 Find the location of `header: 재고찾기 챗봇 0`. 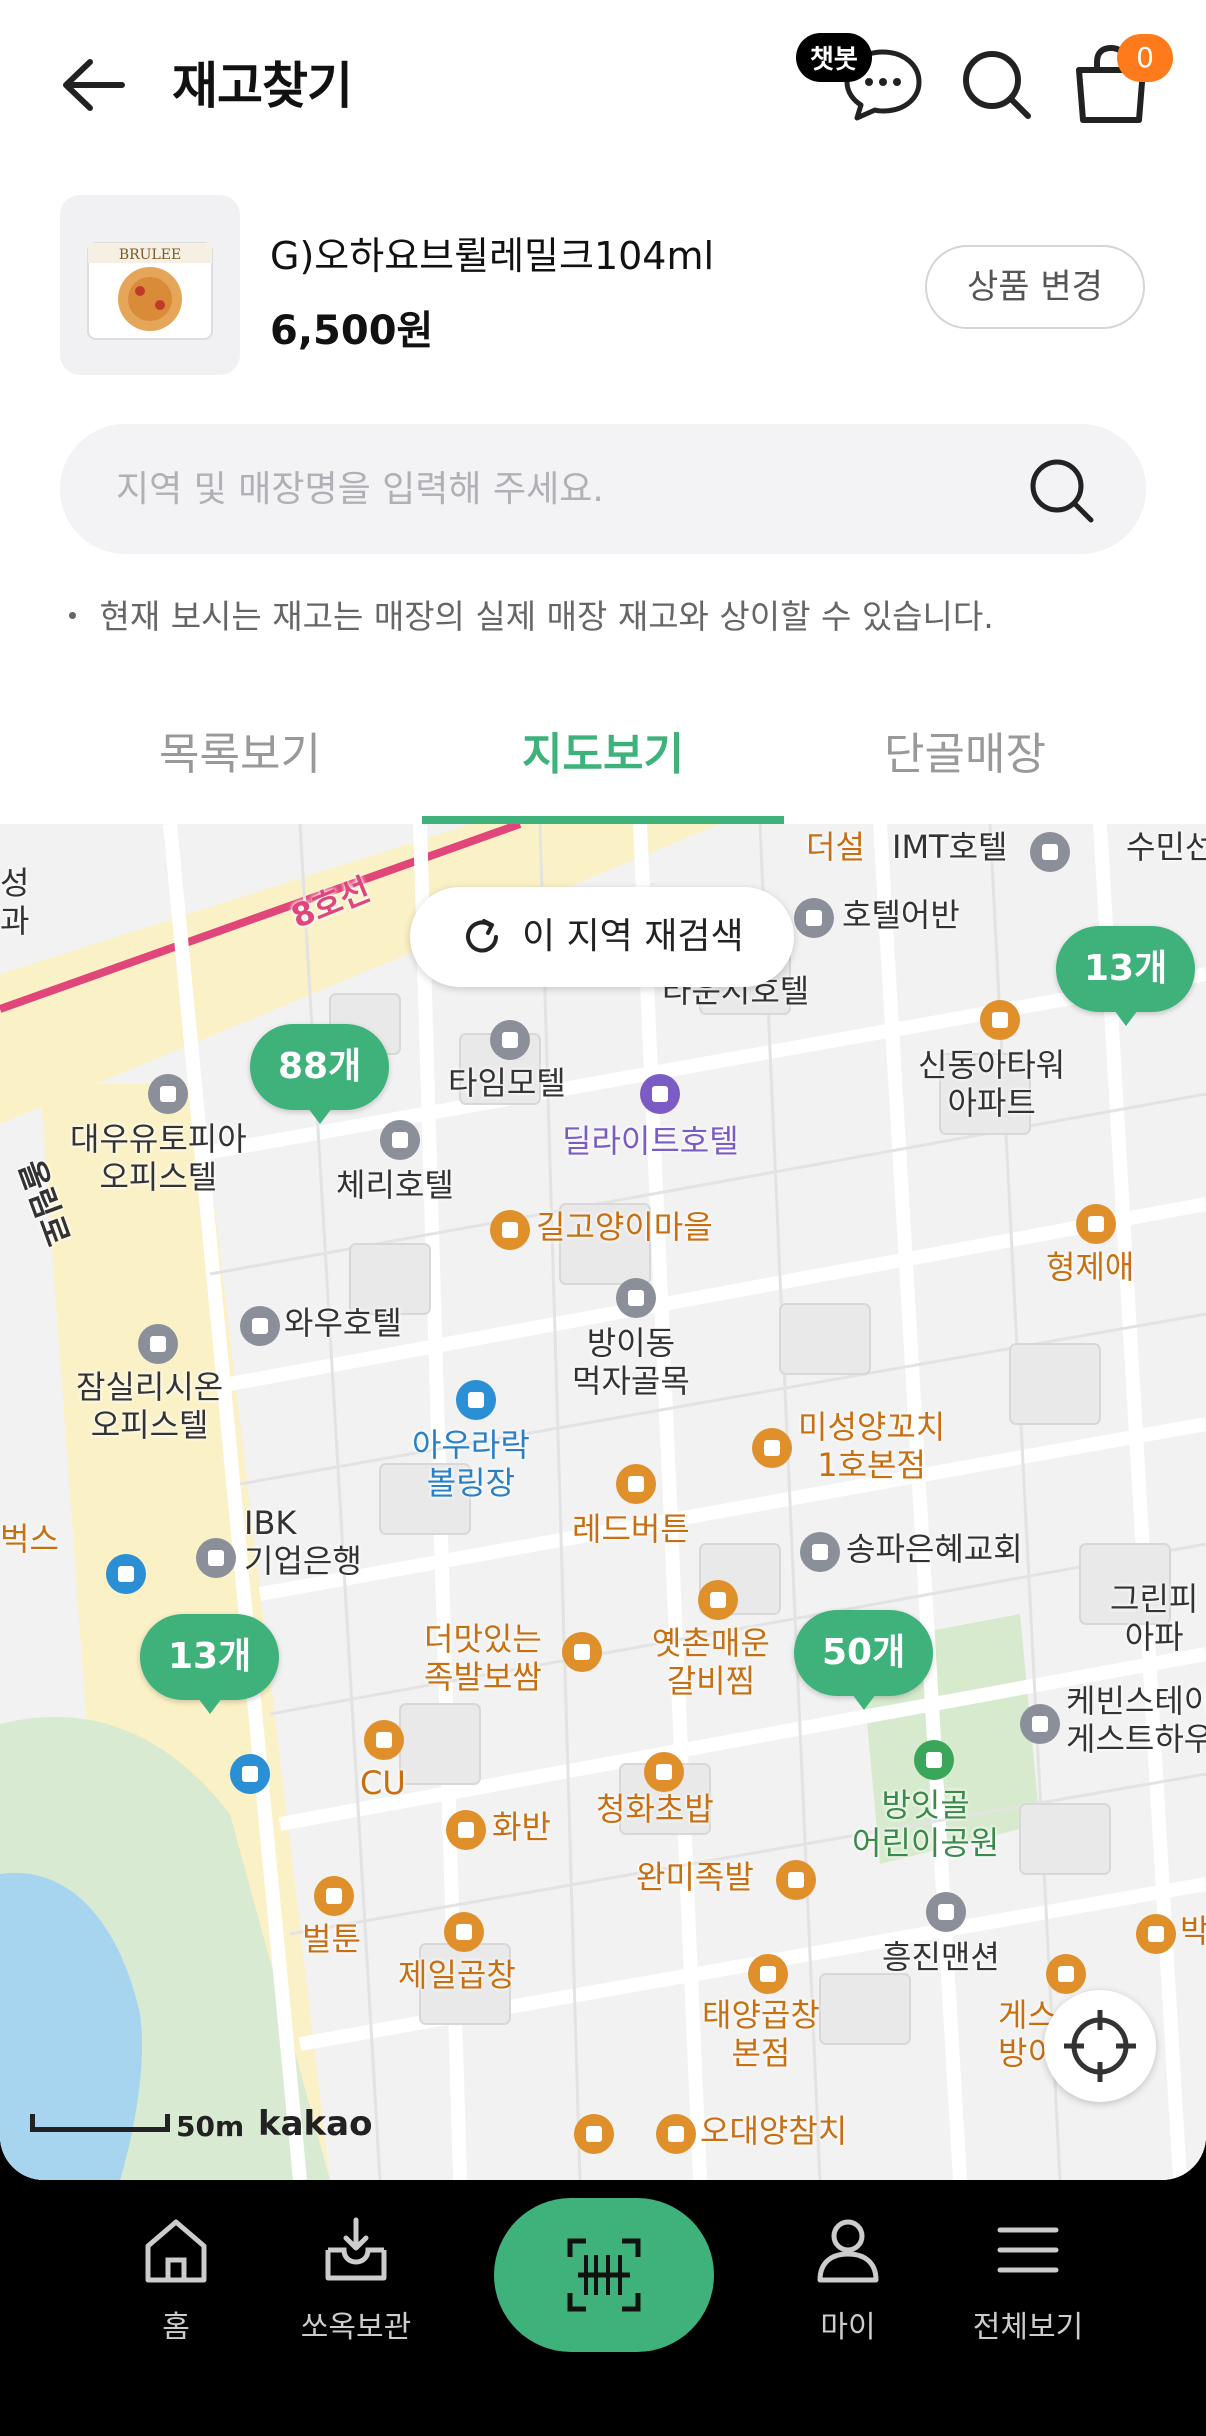

header: 재고찾기 챗봇 0 is located at coordinates (603, 82).